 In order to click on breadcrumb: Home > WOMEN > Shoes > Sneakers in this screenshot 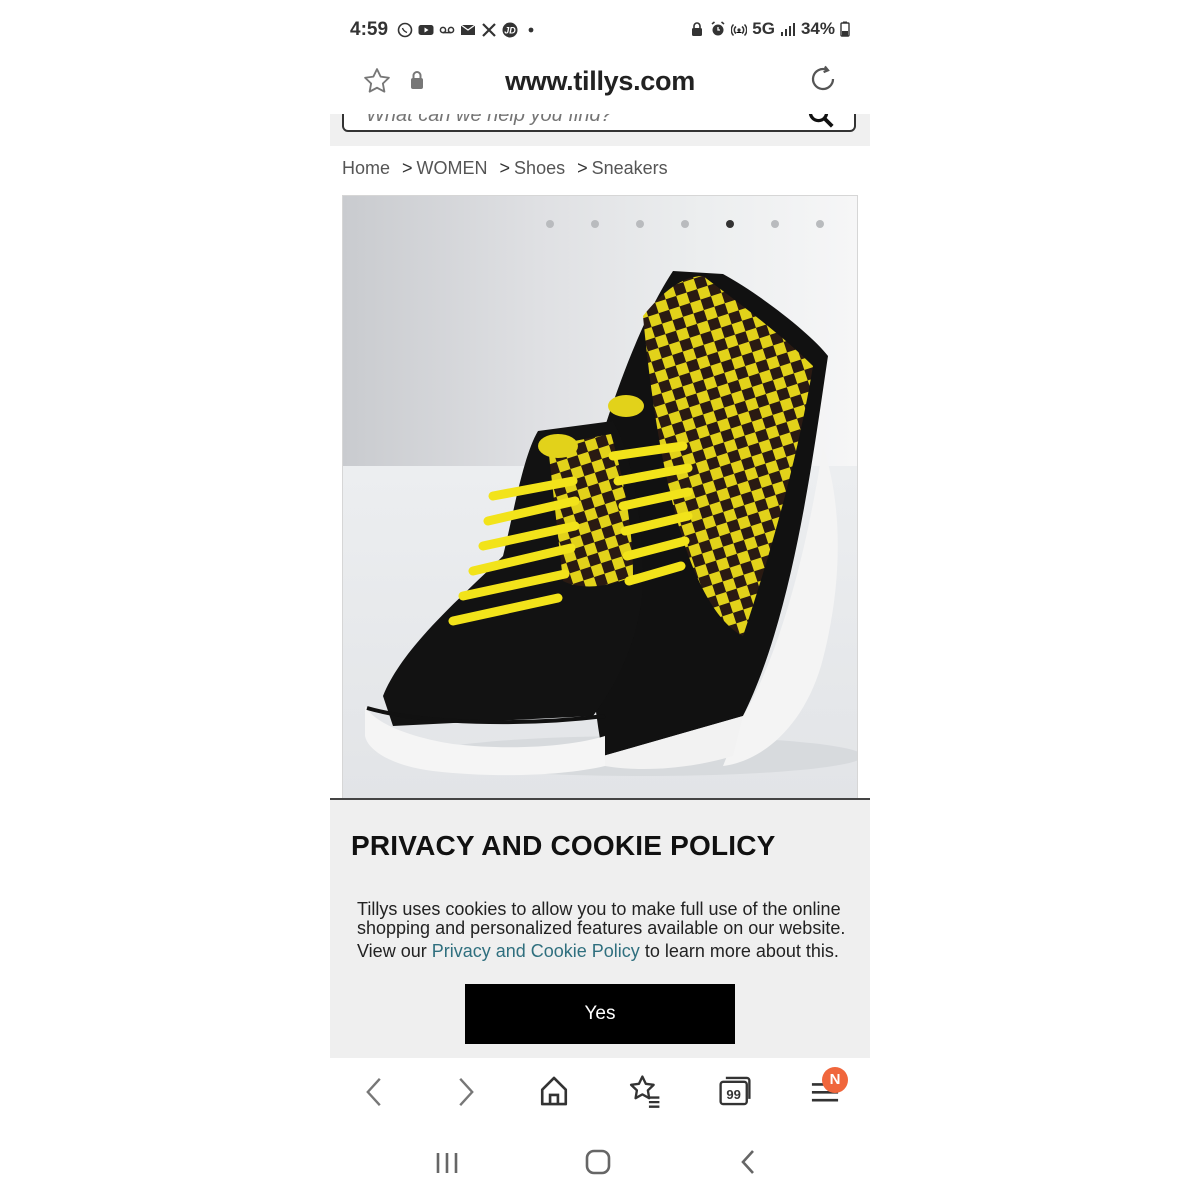, I will do `click(505, 168)`.